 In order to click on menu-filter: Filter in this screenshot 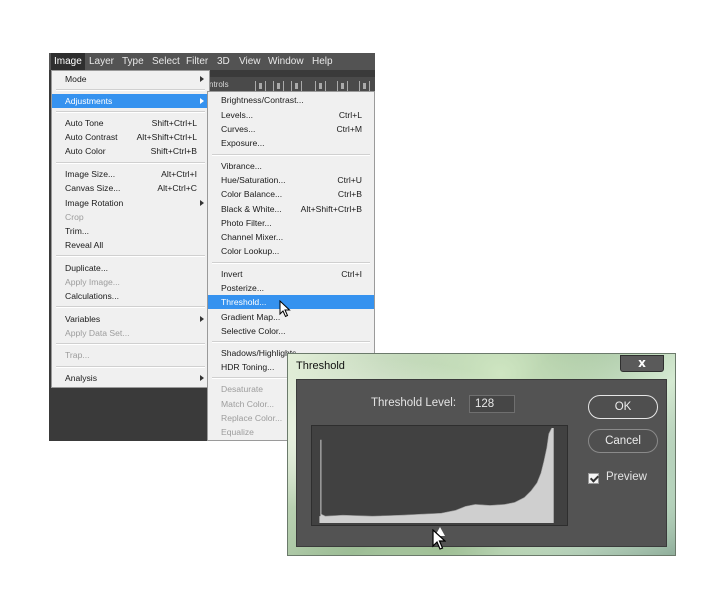, I will do `click(197, 61)`.